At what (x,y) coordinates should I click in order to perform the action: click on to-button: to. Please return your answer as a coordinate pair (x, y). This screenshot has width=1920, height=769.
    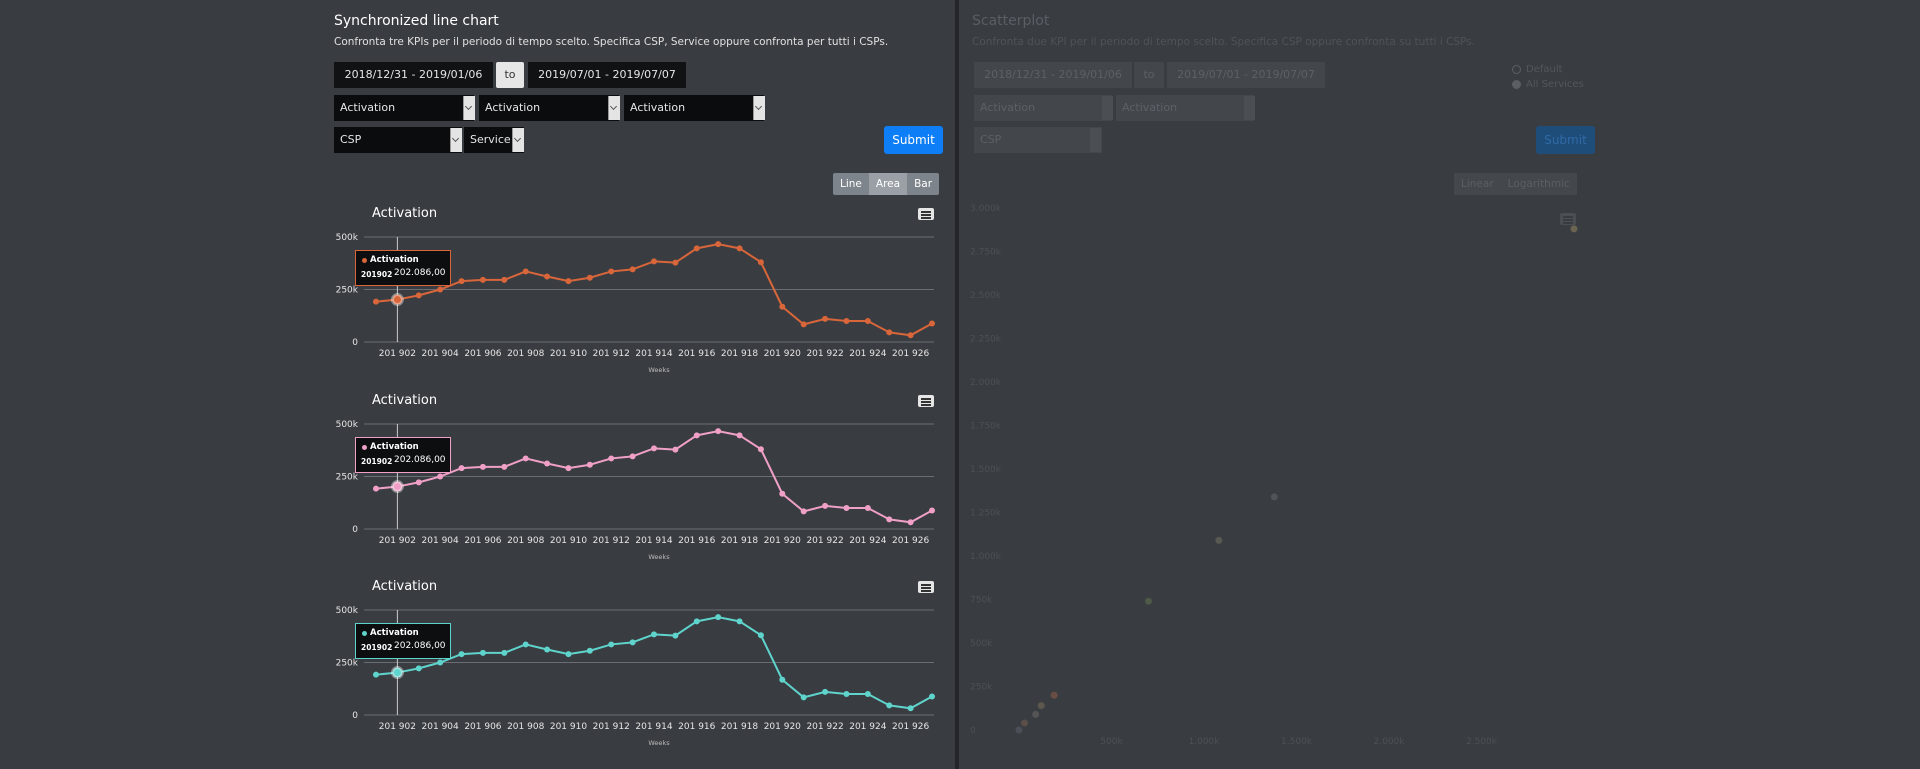
    Looking at the image, I should click on (510, 75).